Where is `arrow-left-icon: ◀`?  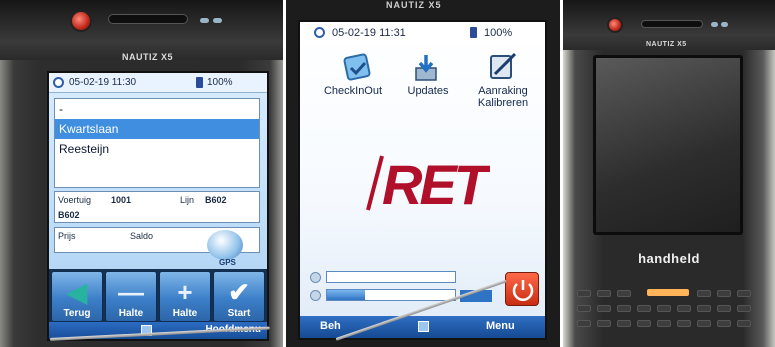 arrow-left-icon: ◀ is located at coordinates (77, 292).